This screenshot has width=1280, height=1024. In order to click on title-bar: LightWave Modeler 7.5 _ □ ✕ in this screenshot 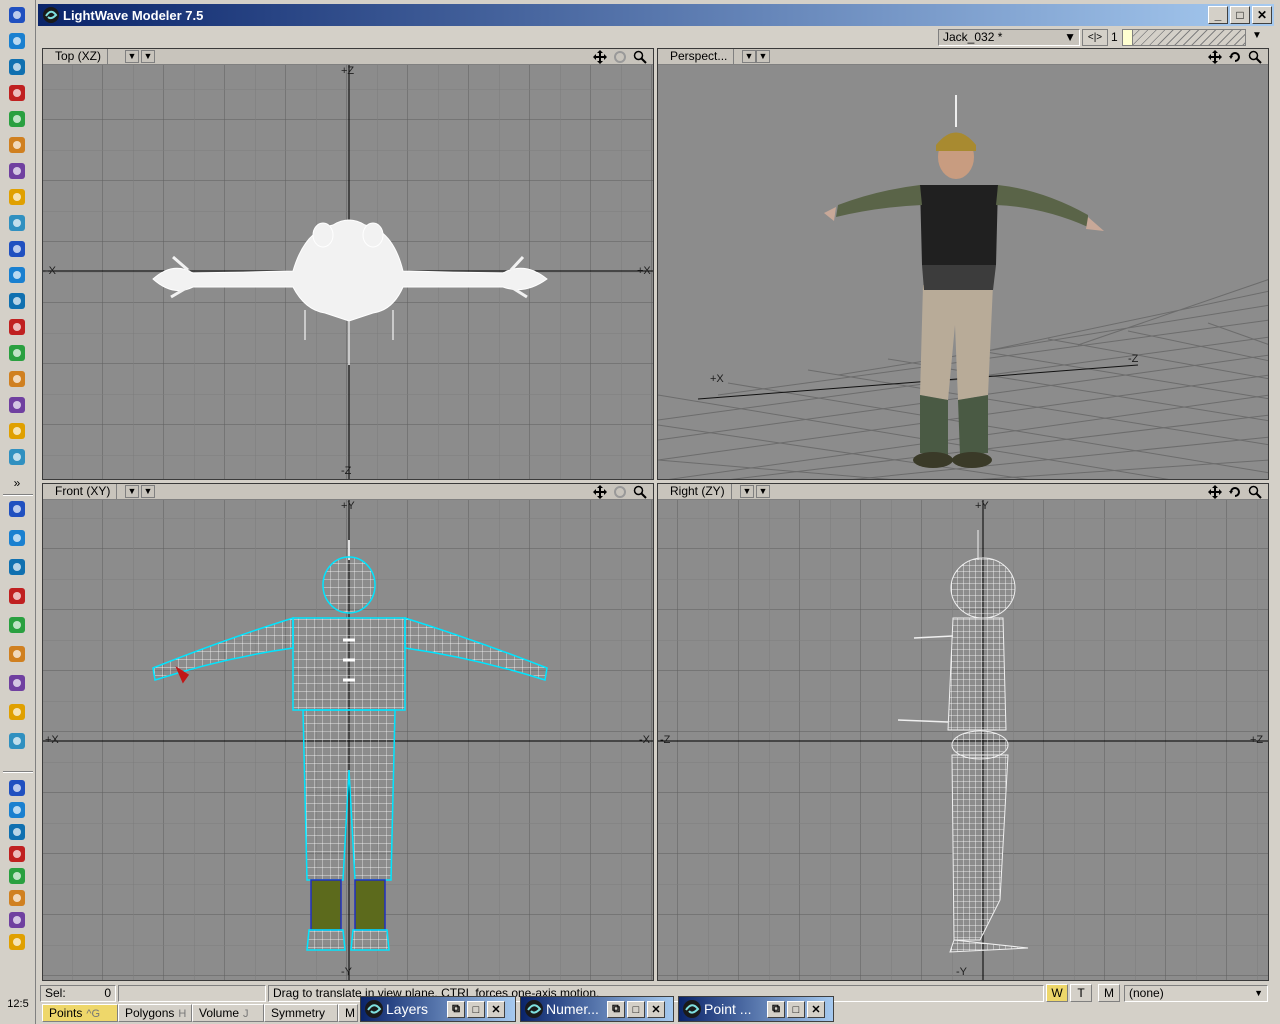, I will do `click(656, 15)`.